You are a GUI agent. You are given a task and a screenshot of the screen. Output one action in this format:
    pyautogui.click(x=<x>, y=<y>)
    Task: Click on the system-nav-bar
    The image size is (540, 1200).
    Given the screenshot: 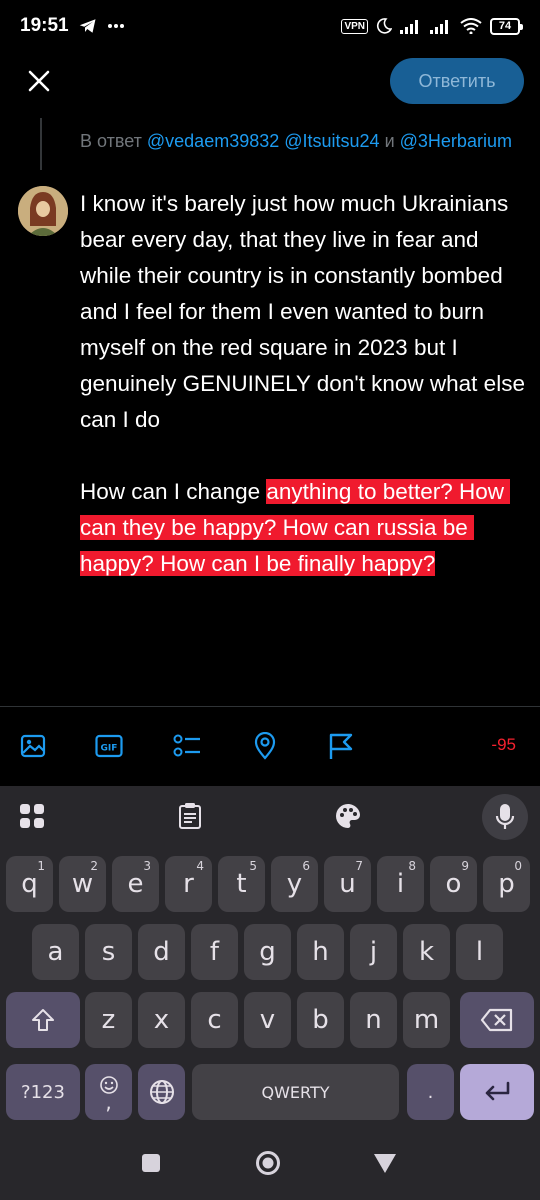 What is the action you would take?
    pyautogui.click(x=270, y=1163)
    